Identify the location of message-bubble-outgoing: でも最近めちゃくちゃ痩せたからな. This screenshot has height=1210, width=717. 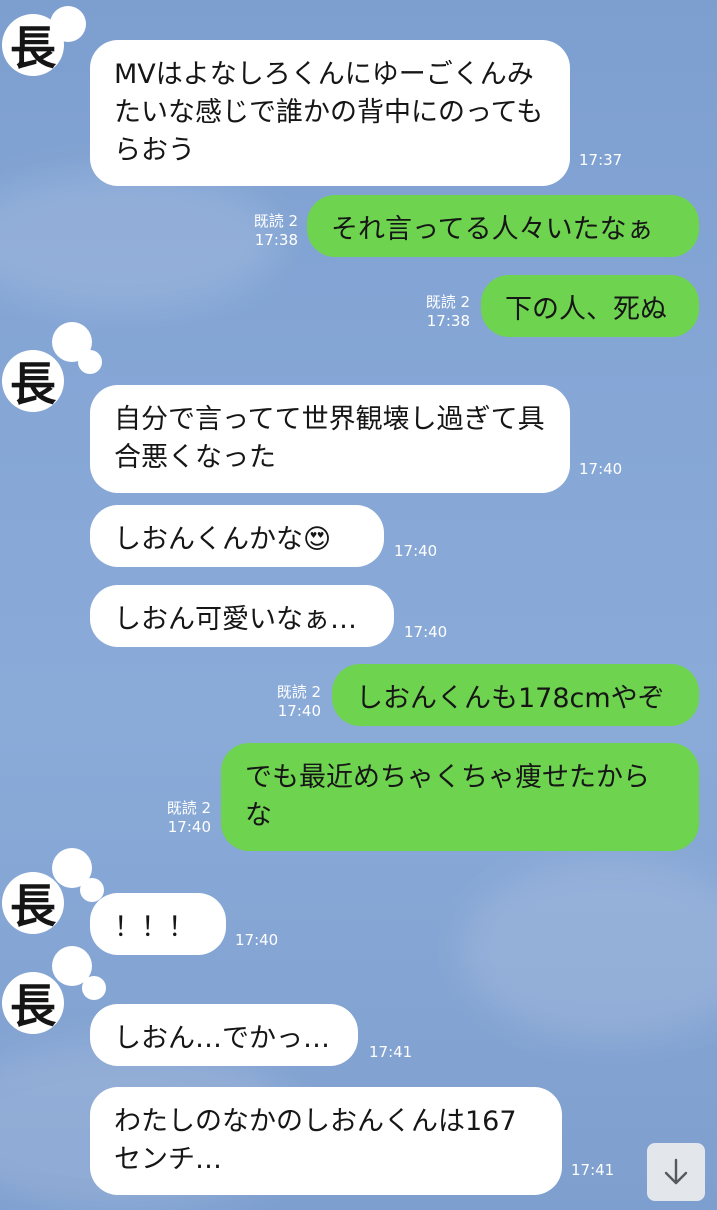
(460, 797).